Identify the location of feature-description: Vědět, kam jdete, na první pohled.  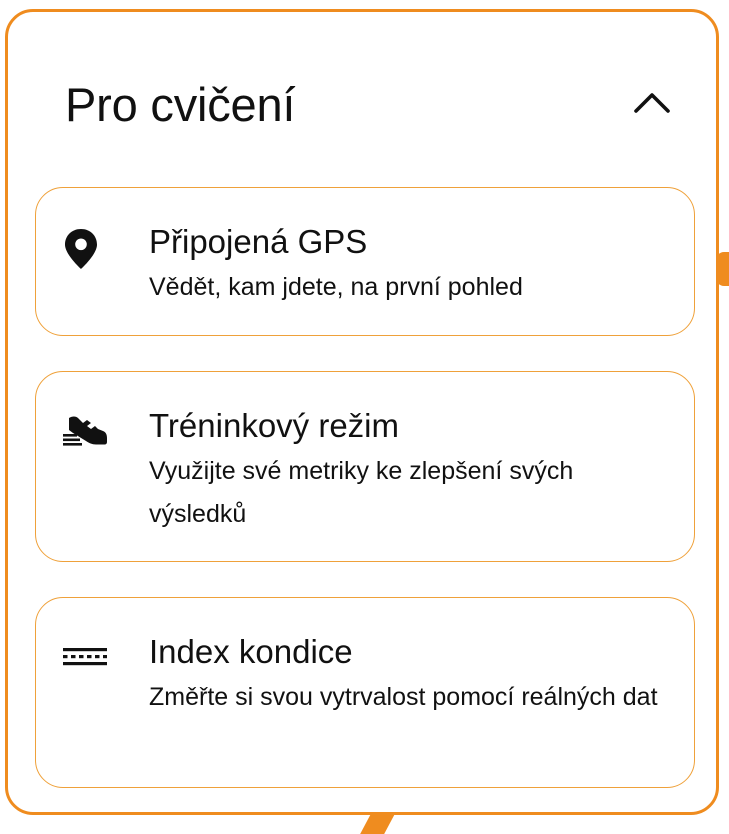
(336, 287).